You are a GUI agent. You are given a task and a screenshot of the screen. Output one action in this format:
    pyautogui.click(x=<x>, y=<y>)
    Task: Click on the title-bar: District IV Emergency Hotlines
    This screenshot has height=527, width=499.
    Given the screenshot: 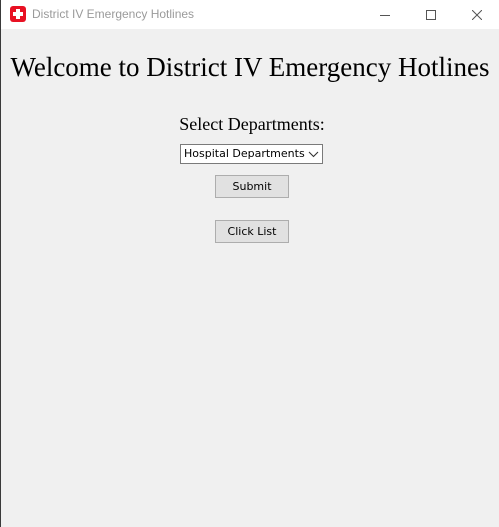 What is the action you would take?
    pyautogui.click(x=250, y=14)
    